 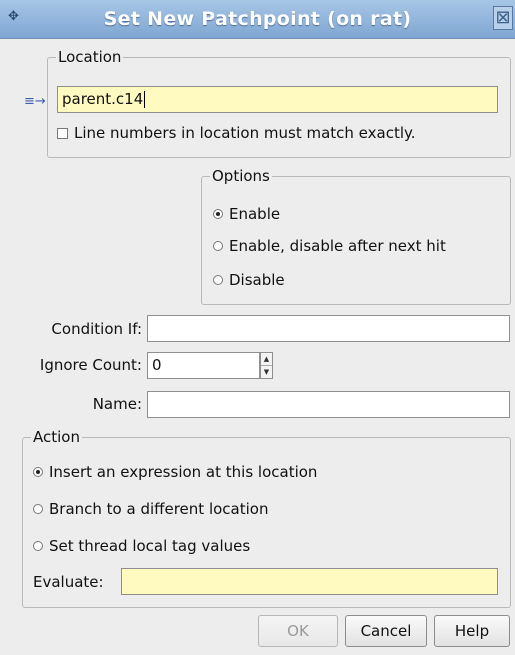 What do you see at coordinates (503, 18) in the screenshot?
I see `close-icon: ⊠` at bounding box center [503, 18].